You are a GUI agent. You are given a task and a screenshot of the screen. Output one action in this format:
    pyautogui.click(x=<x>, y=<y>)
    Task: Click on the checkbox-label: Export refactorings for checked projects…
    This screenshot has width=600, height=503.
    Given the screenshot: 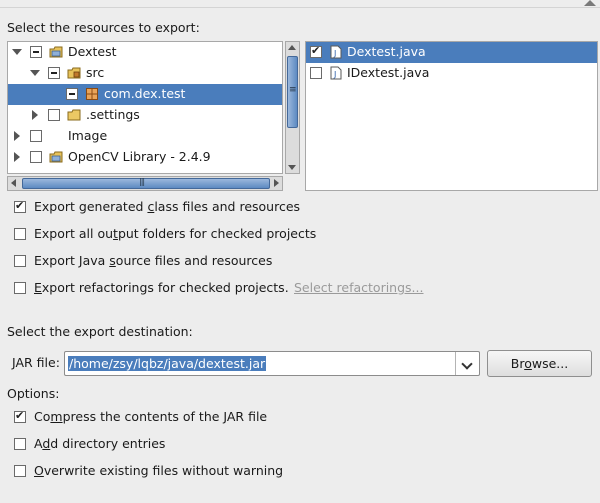 What is the action you would take?
    pyautogui.click(x=161, y=287)
    